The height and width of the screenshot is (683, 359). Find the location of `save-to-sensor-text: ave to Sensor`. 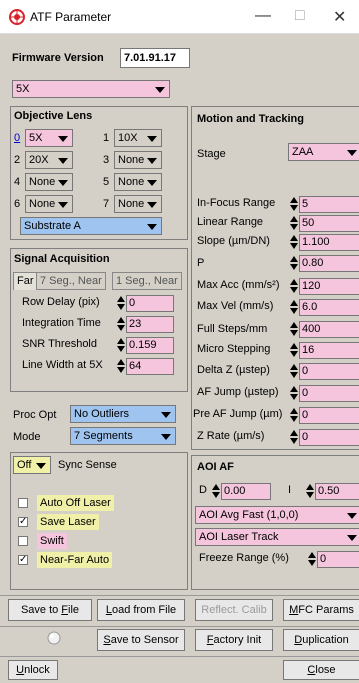

save-to-sensor-text: ave to Sensor is located at coordinates (144, 640).